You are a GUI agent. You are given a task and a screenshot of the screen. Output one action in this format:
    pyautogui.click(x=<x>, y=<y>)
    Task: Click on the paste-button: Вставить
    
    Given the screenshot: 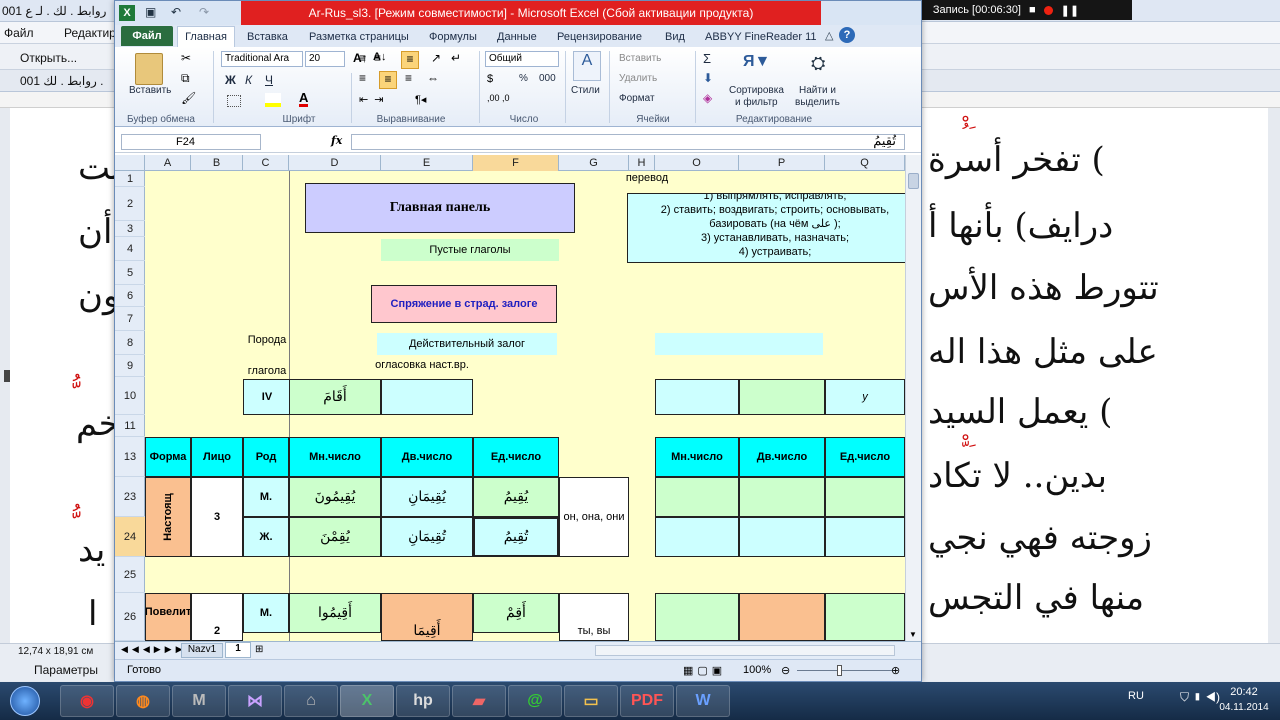 What is the action you would take?
    pyautogui.click(x=150, y=90)
    